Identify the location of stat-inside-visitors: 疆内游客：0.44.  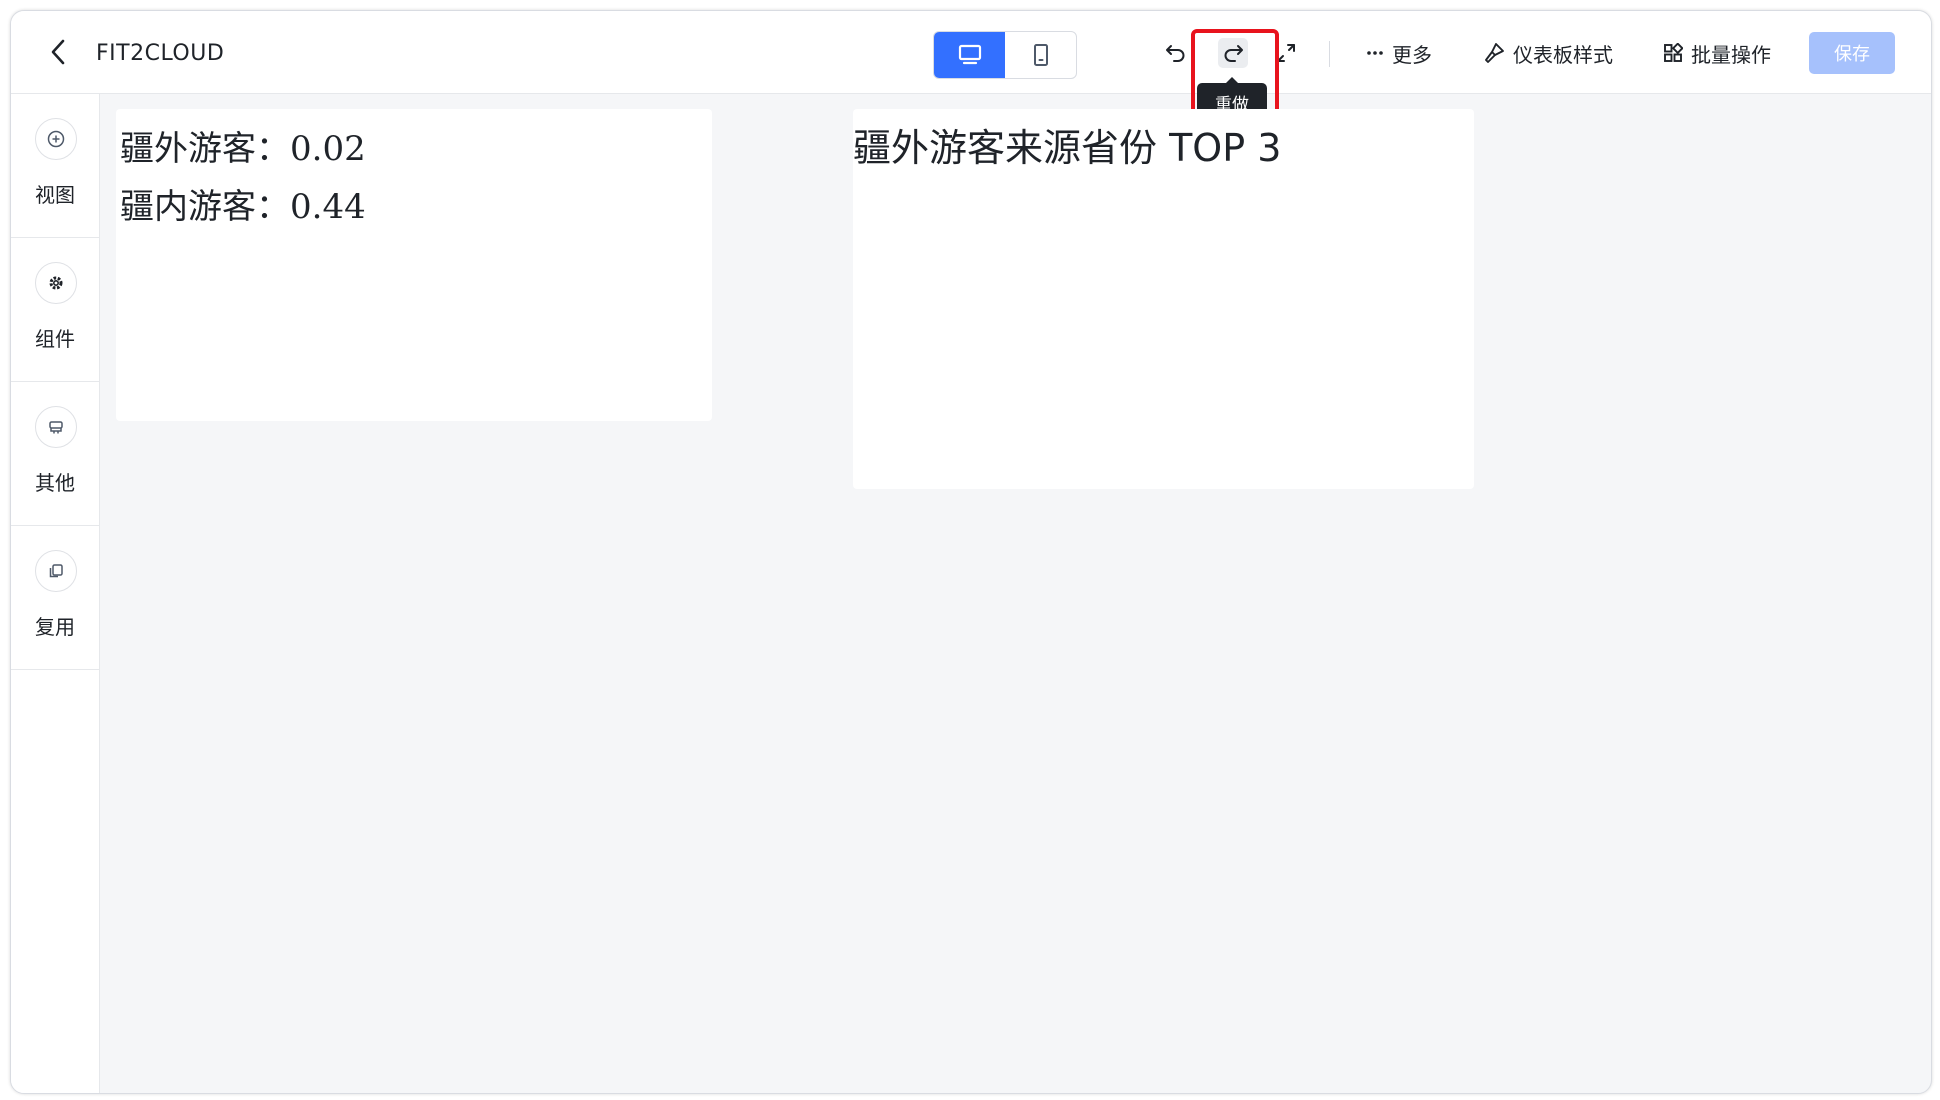
(243, 203).